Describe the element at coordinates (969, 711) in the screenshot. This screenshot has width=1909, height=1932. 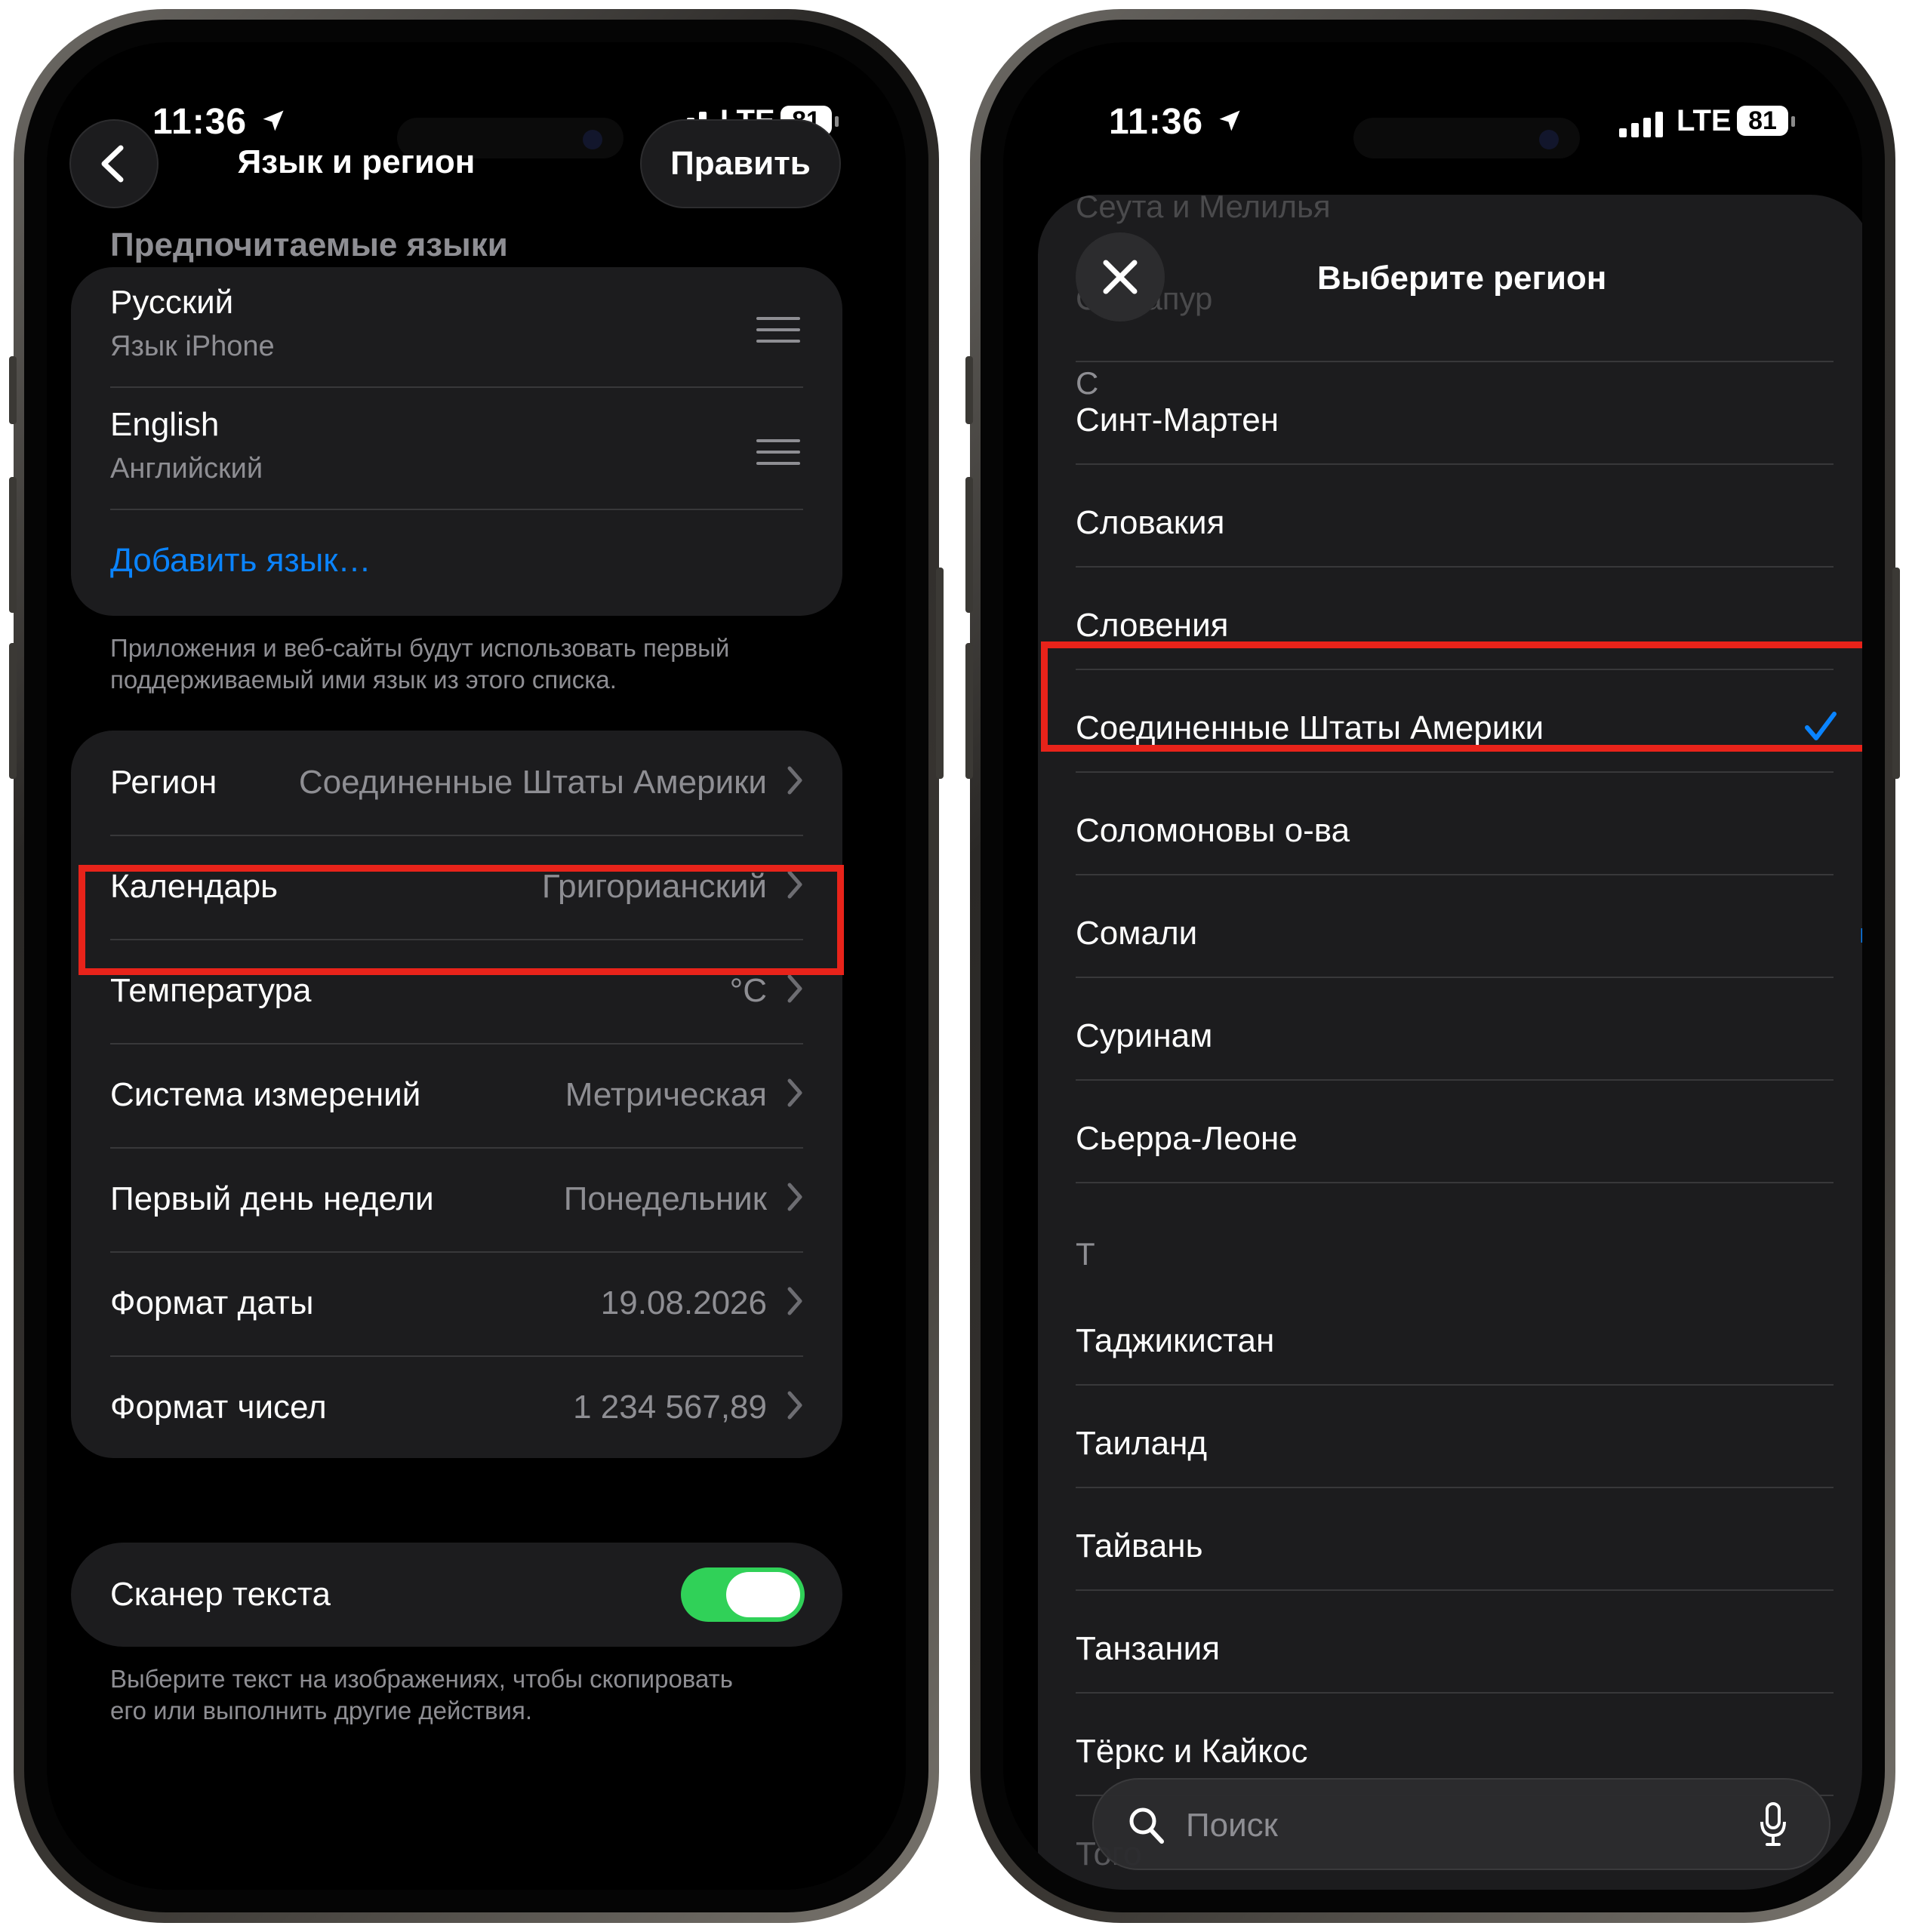
I see `volume-down-button` at that location.